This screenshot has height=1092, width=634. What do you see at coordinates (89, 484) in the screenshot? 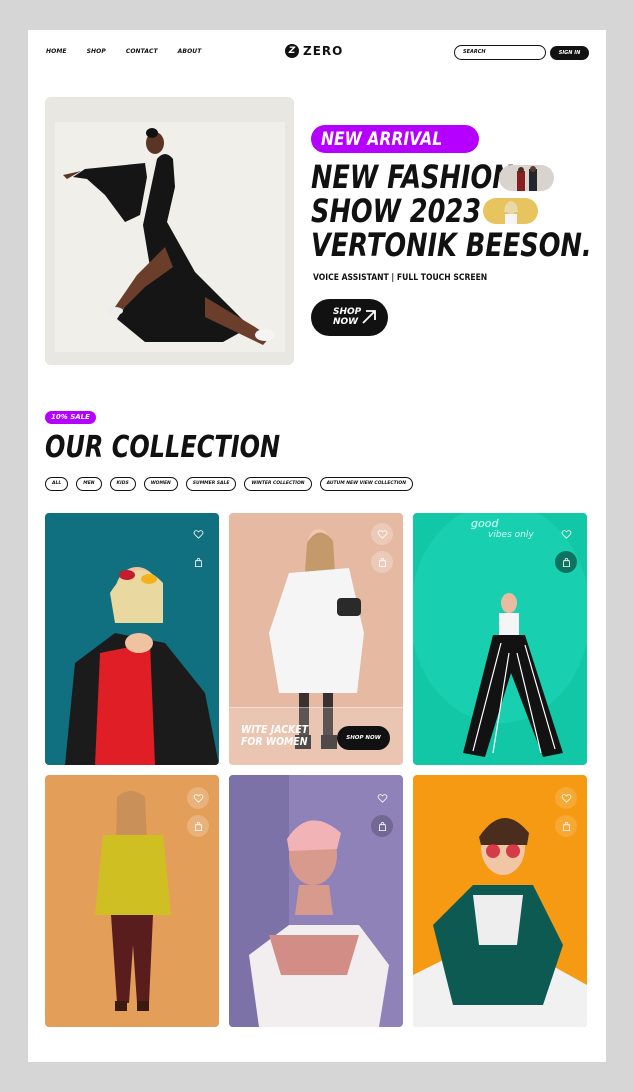
I see `filter-men: MEN` at bounding box center [89, 484].